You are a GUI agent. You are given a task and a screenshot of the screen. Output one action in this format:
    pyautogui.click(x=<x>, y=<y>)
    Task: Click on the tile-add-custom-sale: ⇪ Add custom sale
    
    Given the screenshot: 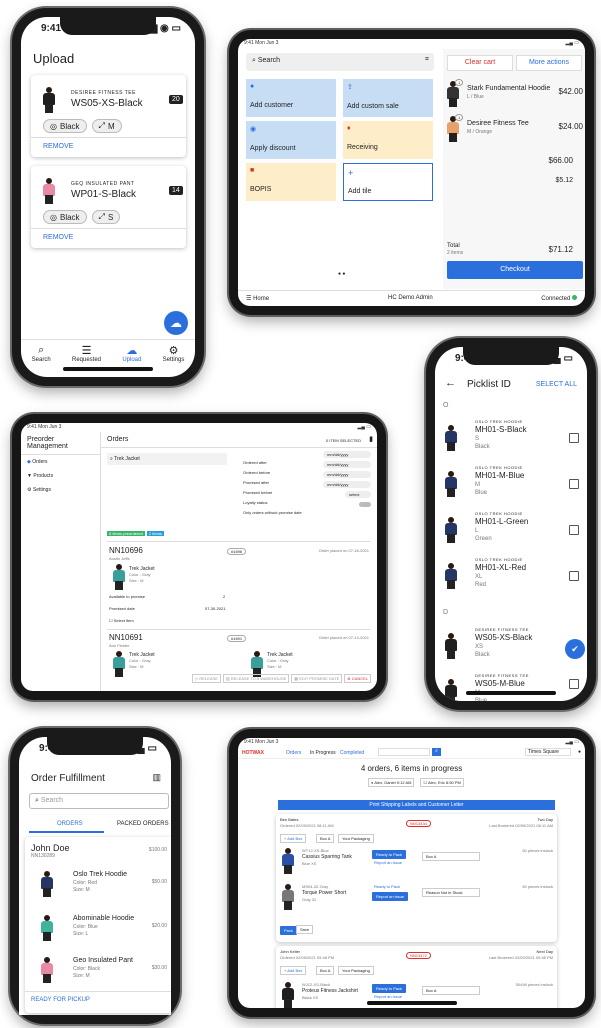 What is the action you would take?
    pyautogui.click(x=388, y=98)
    